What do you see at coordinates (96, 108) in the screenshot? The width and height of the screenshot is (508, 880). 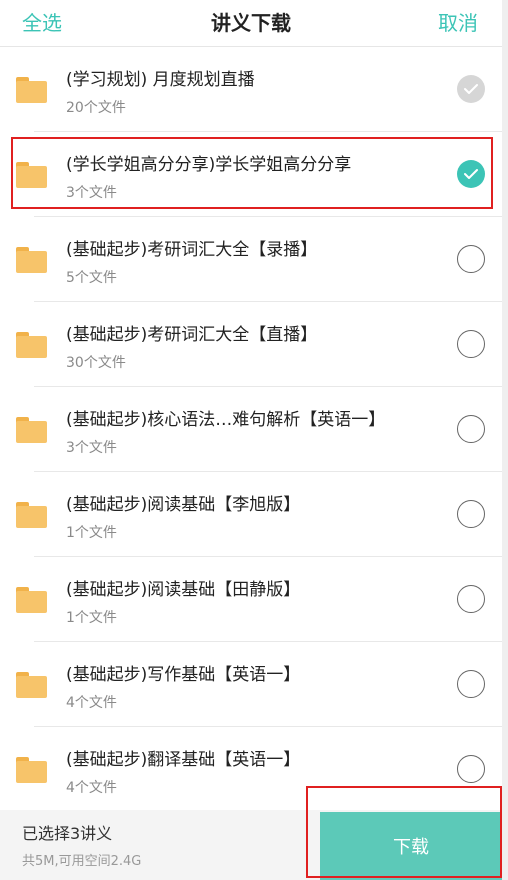 I see `item-file-count: 20个文件` at bounding box center [96, 108].